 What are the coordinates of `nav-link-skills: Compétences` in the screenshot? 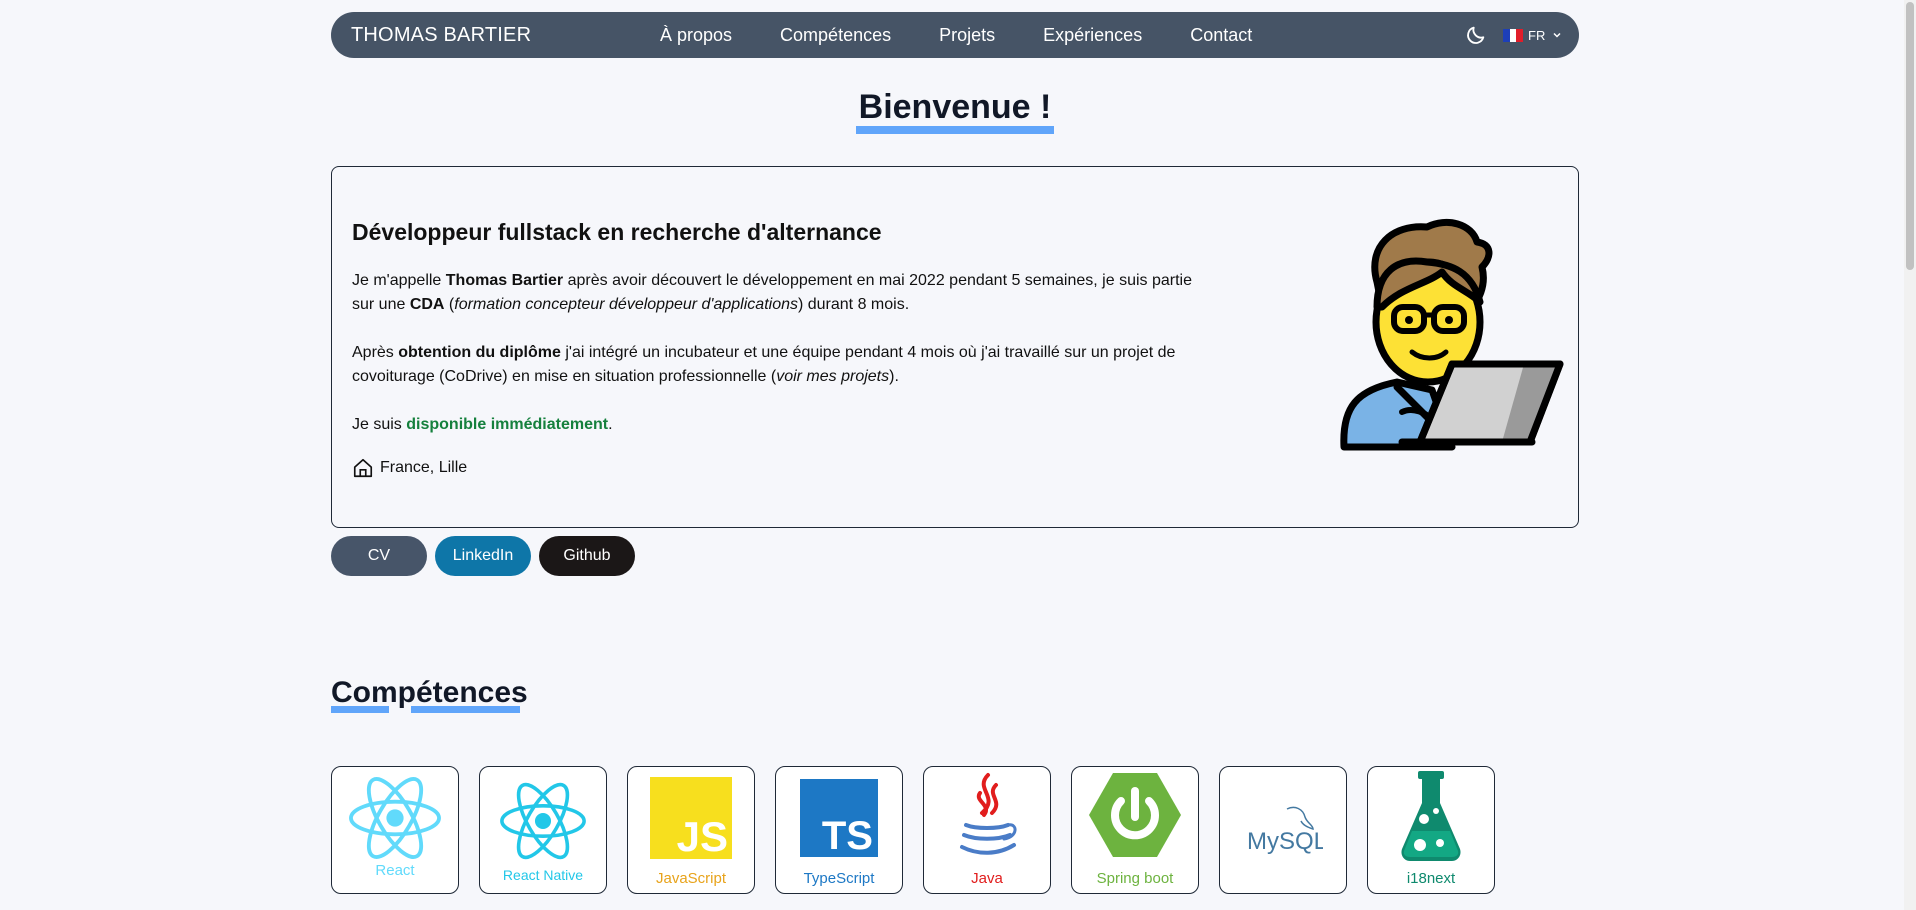 It's located at (835, 35).